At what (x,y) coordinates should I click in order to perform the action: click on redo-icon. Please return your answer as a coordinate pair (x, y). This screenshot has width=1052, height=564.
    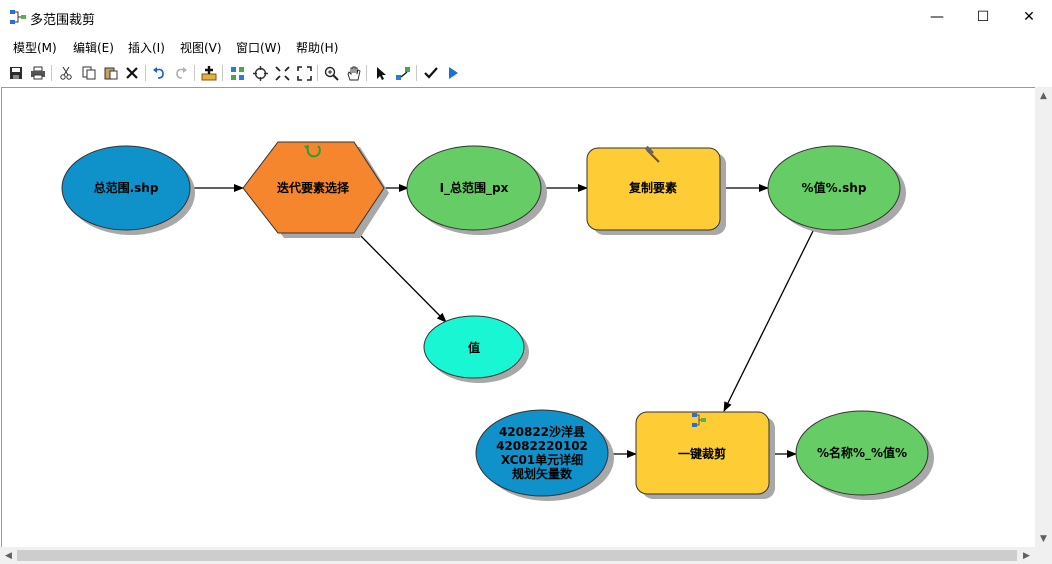
    Looking at the image, I should click on (181, 73).